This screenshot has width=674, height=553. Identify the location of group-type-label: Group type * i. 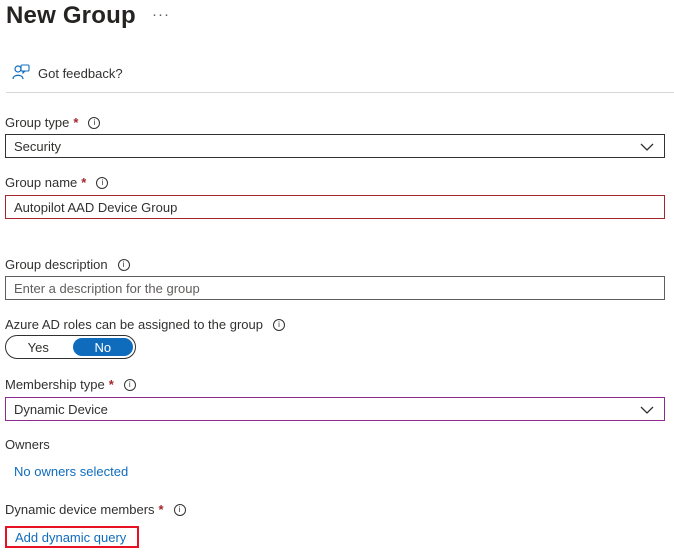
(53, 122).